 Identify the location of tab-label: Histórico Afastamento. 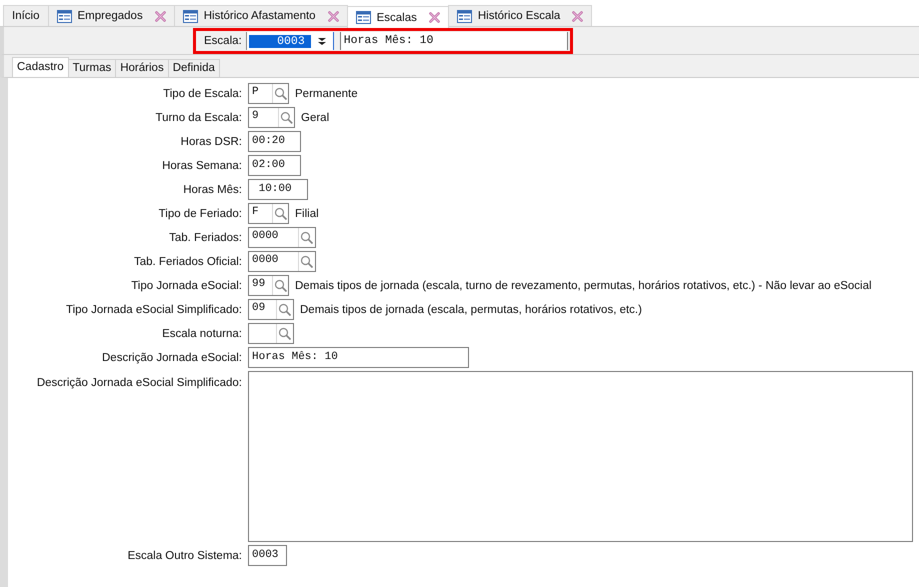
(260, 16).